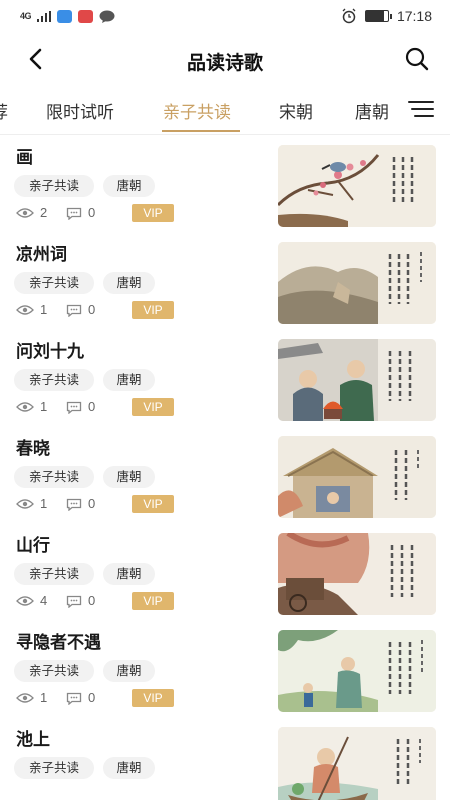 The image size is (450, 800). Describe the element at coordinates (296, 110) in the screenshot. I see `tab-song-dynasty: 宋朝` at that location.